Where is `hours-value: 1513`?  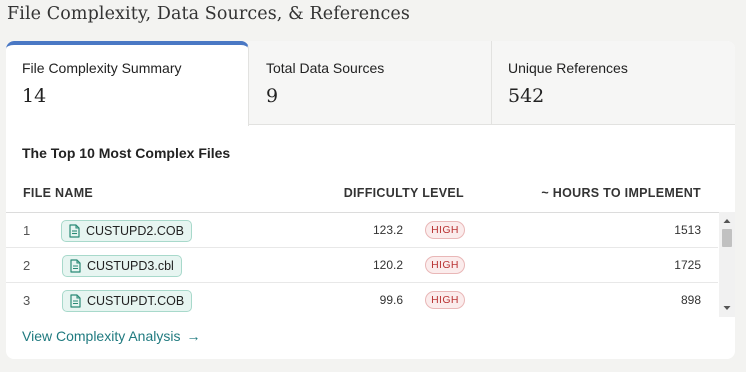 hours-value: 1513 is located at coordinates (687, 230).